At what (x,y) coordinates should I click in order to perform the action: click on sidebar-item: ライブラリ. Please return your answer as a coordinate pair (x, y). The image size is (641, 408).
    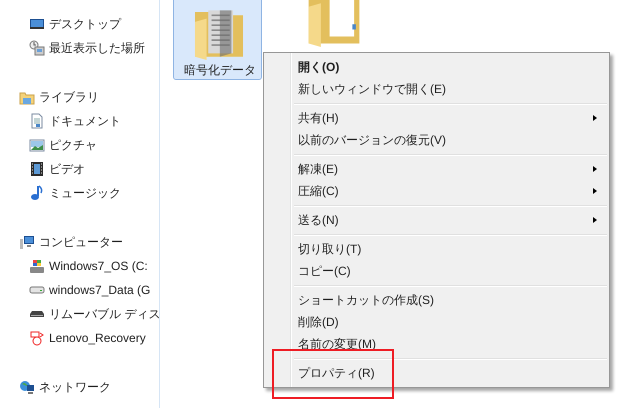
    Looking at the image, I should click on (79, 97).